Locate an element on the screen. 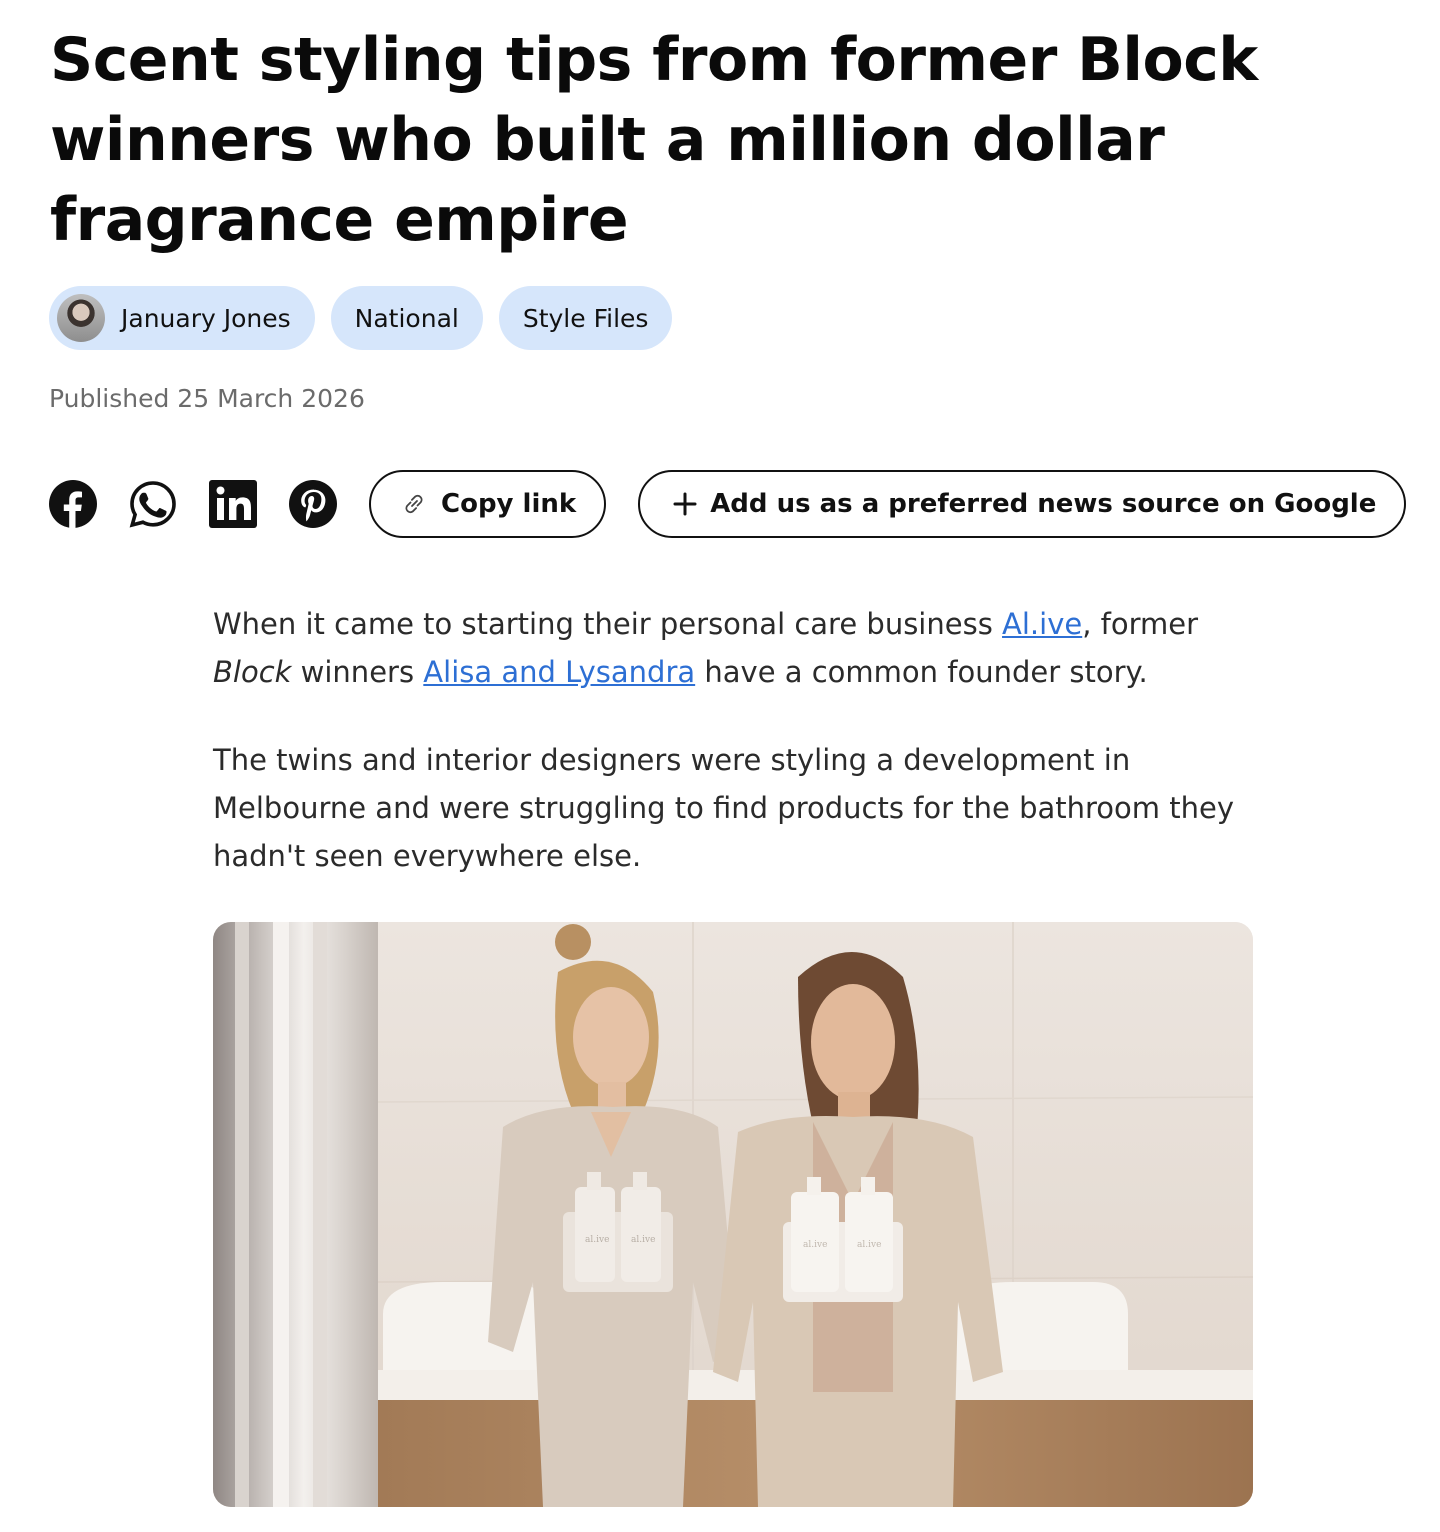 The height and width of the screenshot is (1532, 1440). alive-link: Al.ive is located at coordinates (1042, 624).